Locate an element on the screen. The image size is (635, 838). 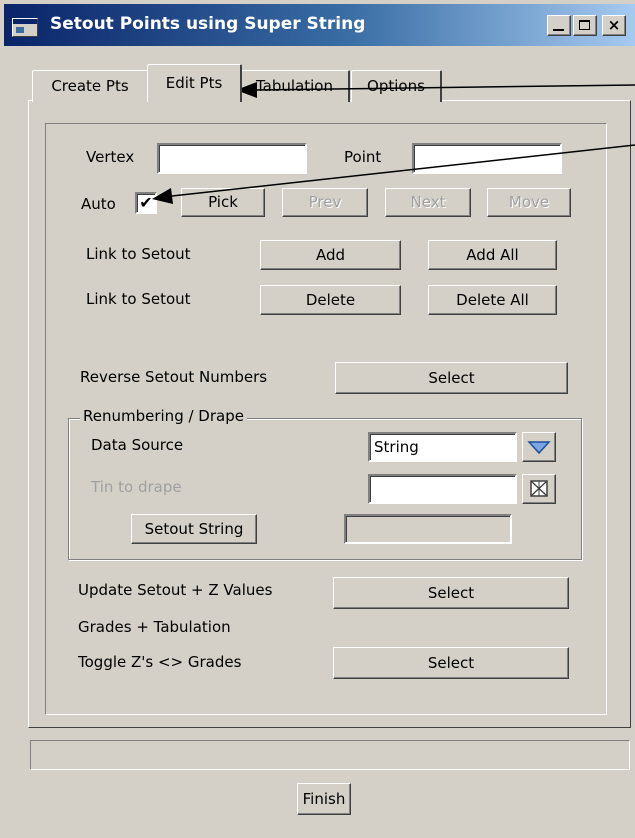
annotation-arrows is located at coordinates (393, 143).